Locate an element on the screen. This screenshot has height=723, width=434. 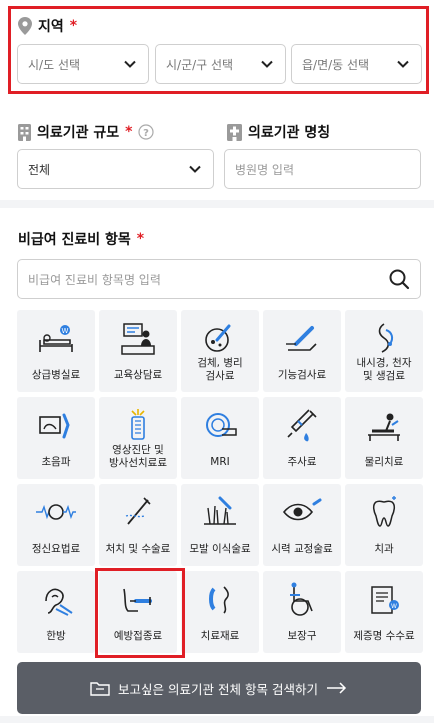
search-all-items-label: 보고싶은 의료기관 전체 항목 검색하기 is located at coordinates (218, 689).